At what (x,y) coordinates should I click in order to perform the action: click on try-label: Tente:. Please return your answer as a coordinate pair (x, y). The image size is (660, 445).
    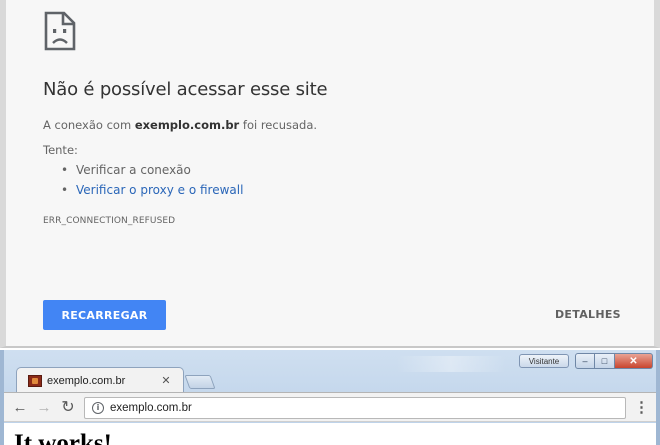
    Looking at the image, I should click on (60, 150).